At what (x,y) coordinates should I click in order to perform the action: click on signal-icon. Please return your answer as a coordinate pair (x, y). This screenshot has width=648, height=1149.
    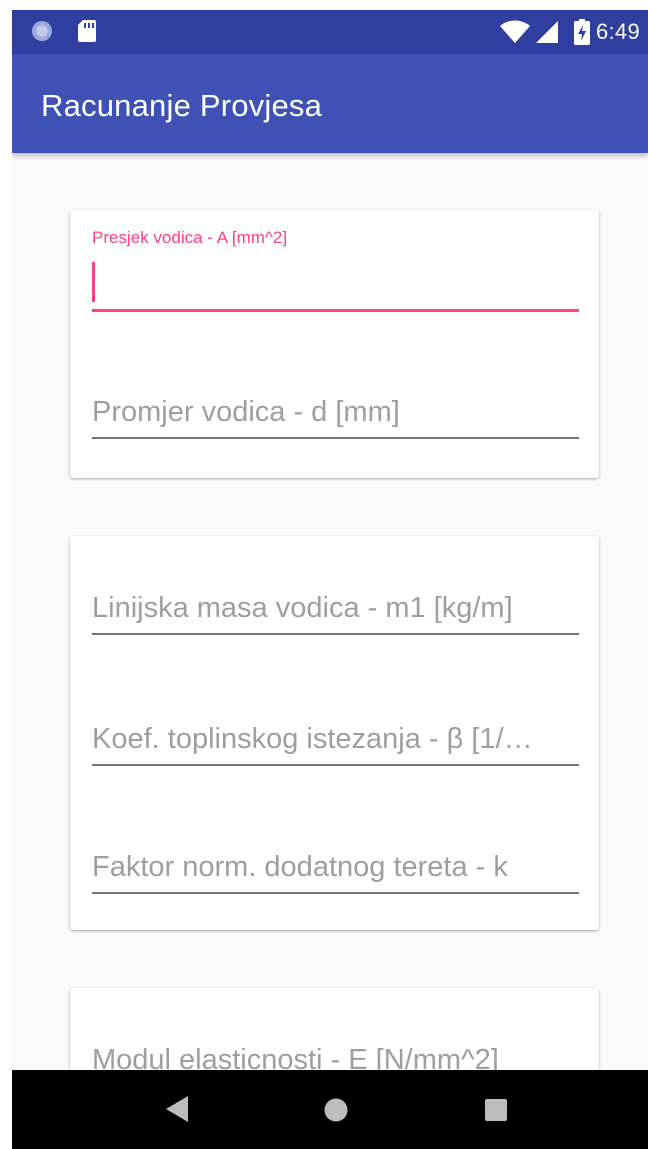
    Looking at the image, I should click on (546, 32).